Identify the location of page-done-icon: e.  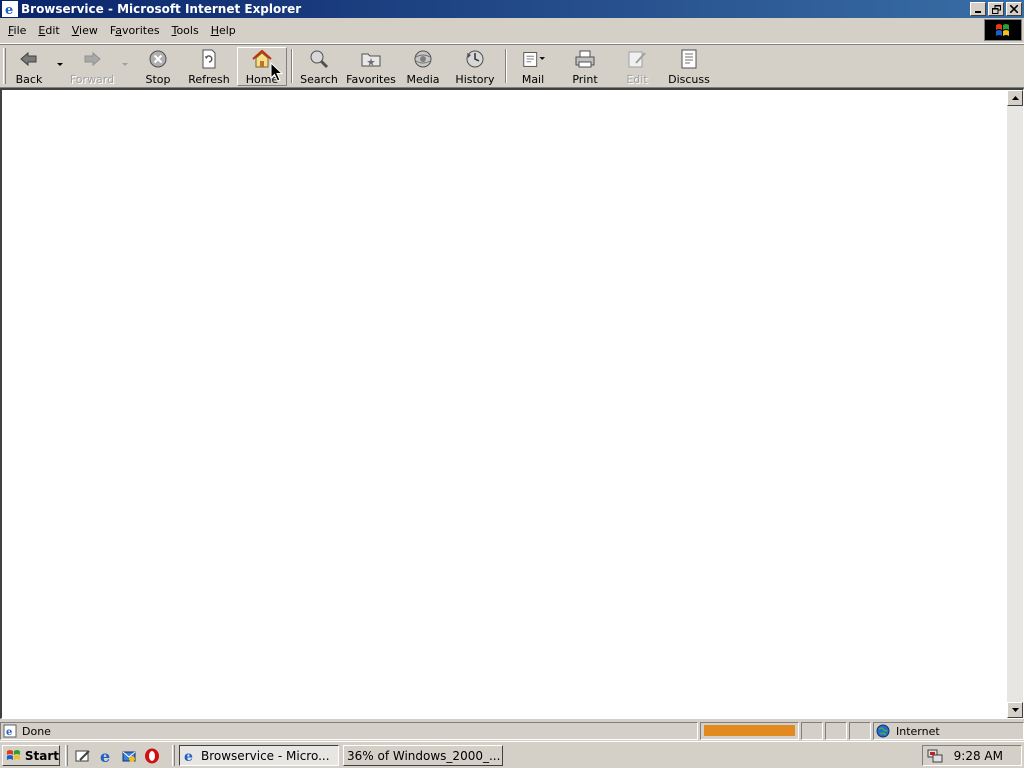
(10, 731).